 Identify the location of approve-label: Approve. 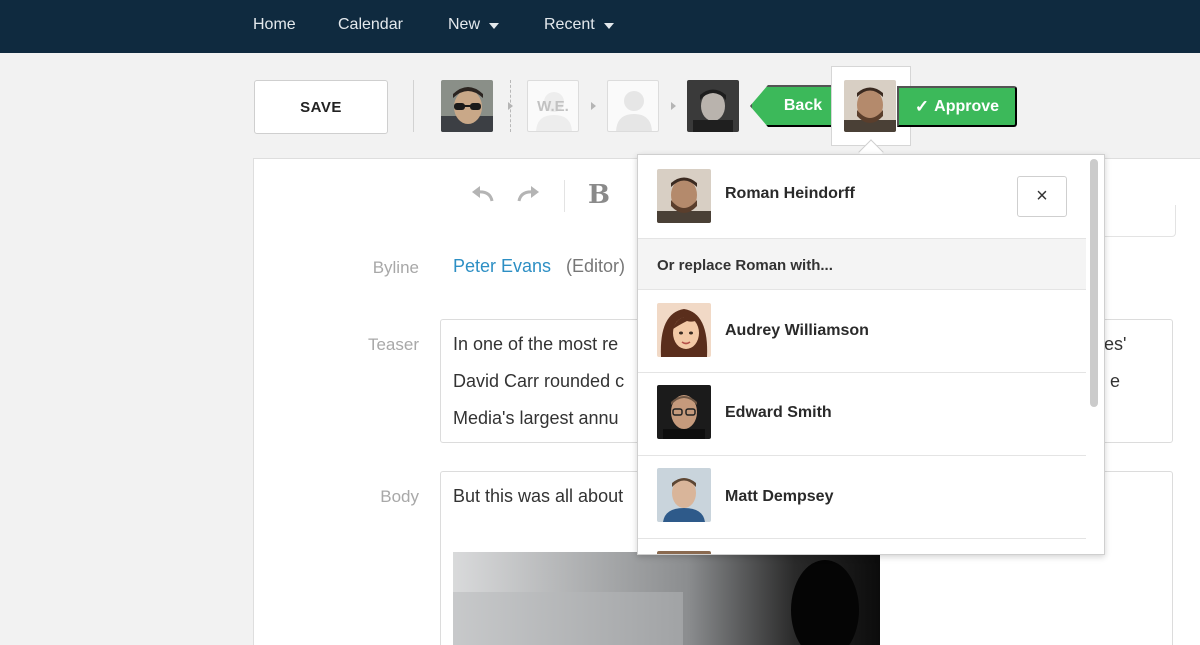
(967, 106).